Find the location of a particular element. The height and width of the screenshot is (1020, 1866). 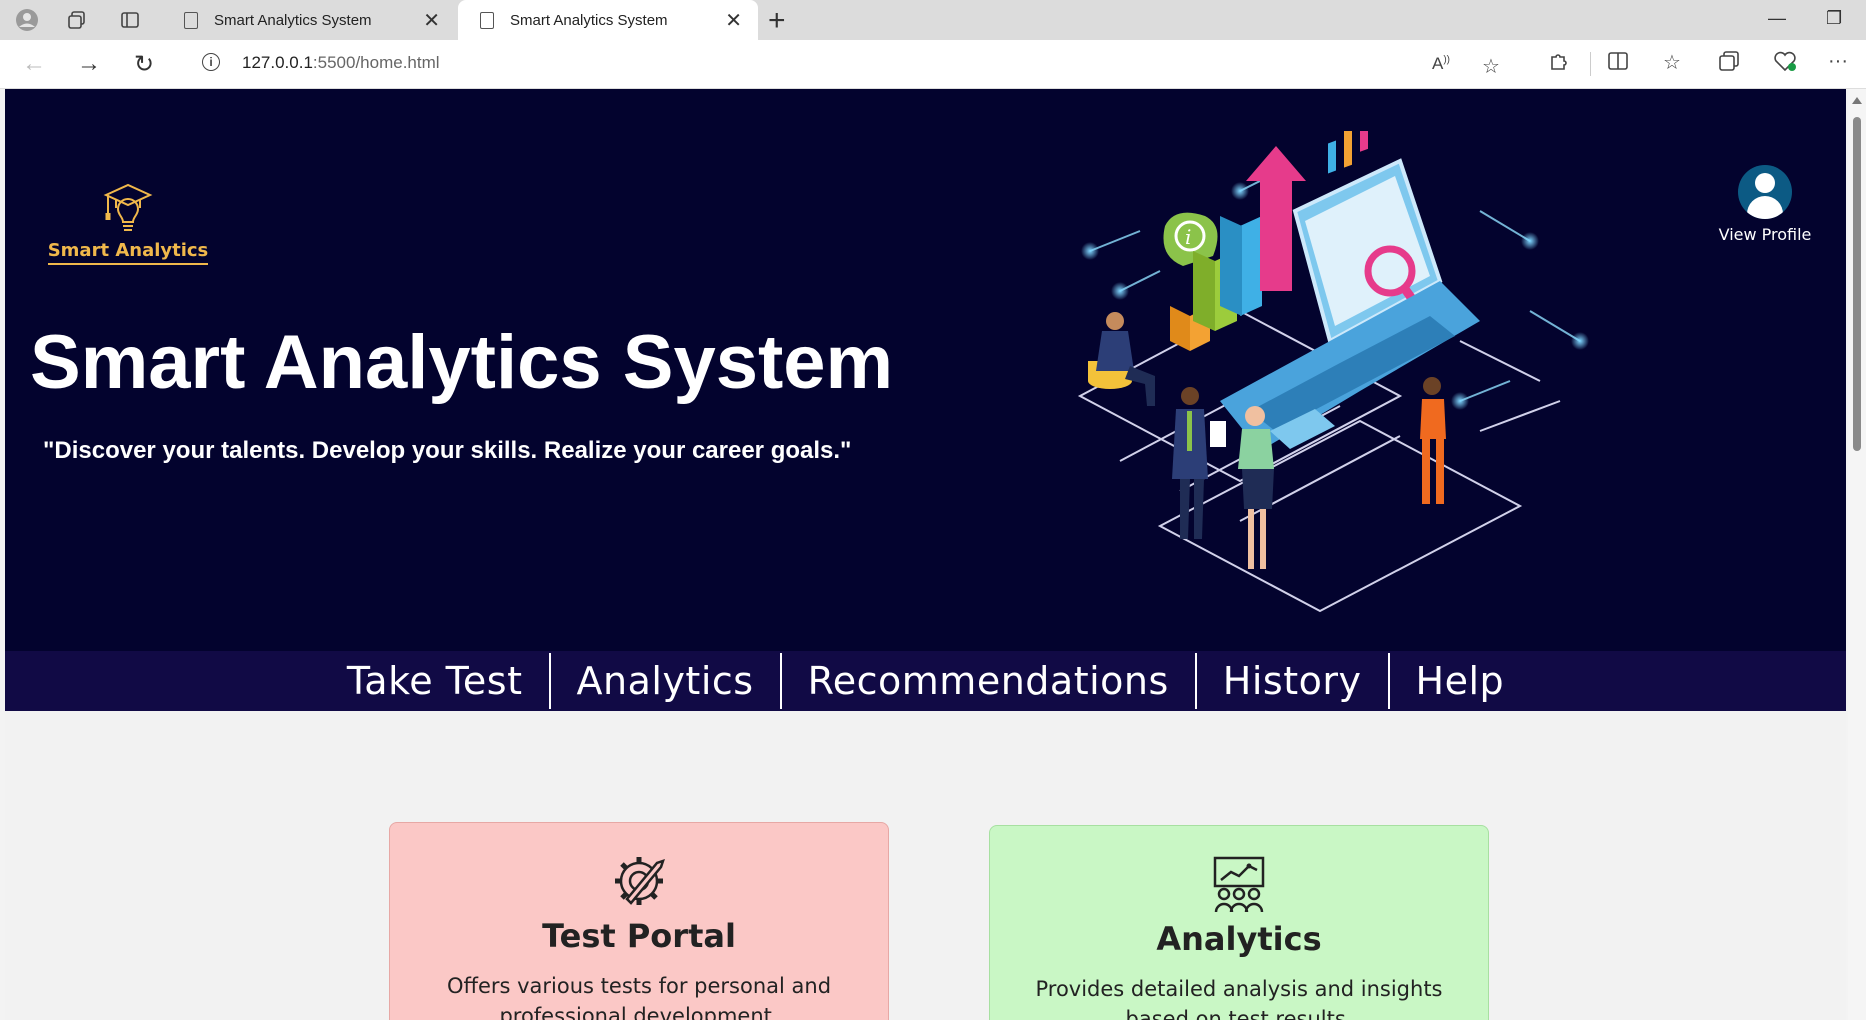

settings-more-icon: ··· is located at coordinates (1838, 61).